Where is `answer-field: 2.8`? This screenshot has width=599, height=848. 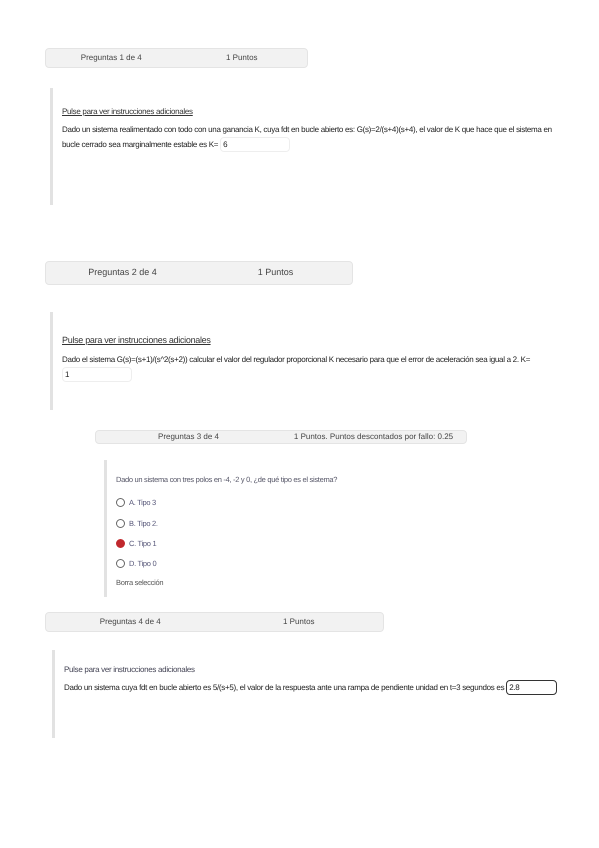 answer-field: 2.8 is located at coordinates (532, 688).